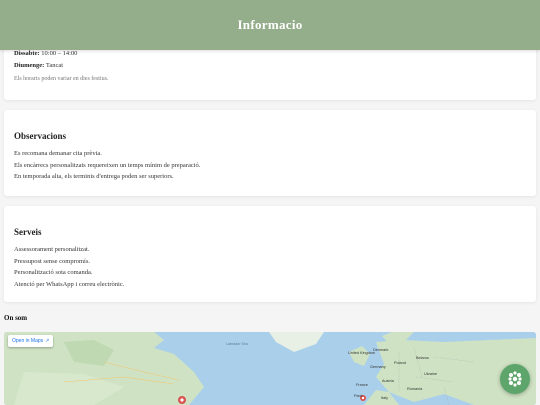 The height and width of the screenshot is (405, 540). What do you see at coordinates (27, 53) in the screenshot?
I see `hours-day: Dissabte:` at bounding box center [27, 53].